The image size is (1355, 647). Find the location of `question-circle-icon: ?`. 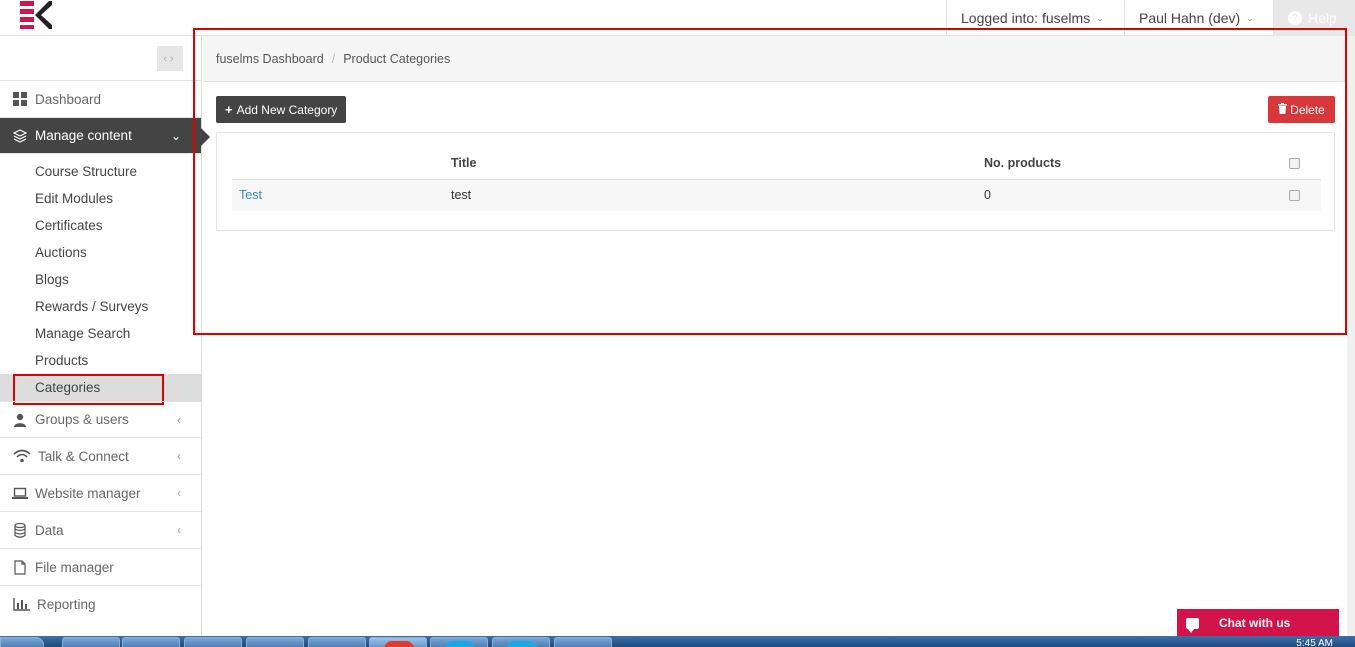

question-circle-icon: ? is located at coordinates (1295, 18).